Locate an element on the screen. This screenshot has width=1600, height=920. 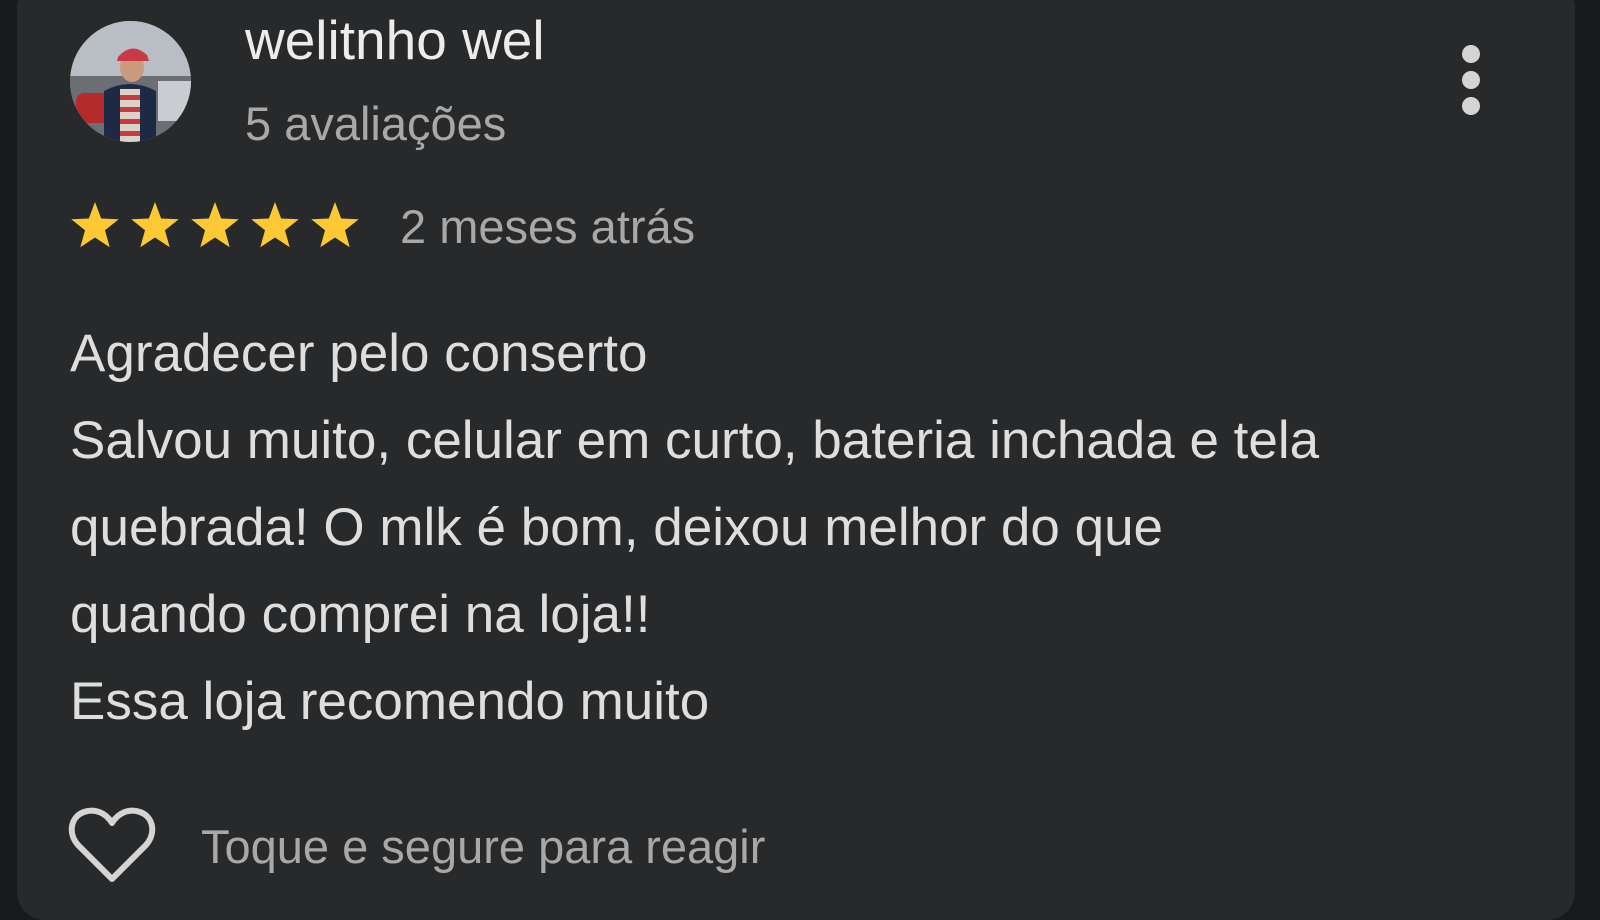
avatar is located at coordinates (130, 81).